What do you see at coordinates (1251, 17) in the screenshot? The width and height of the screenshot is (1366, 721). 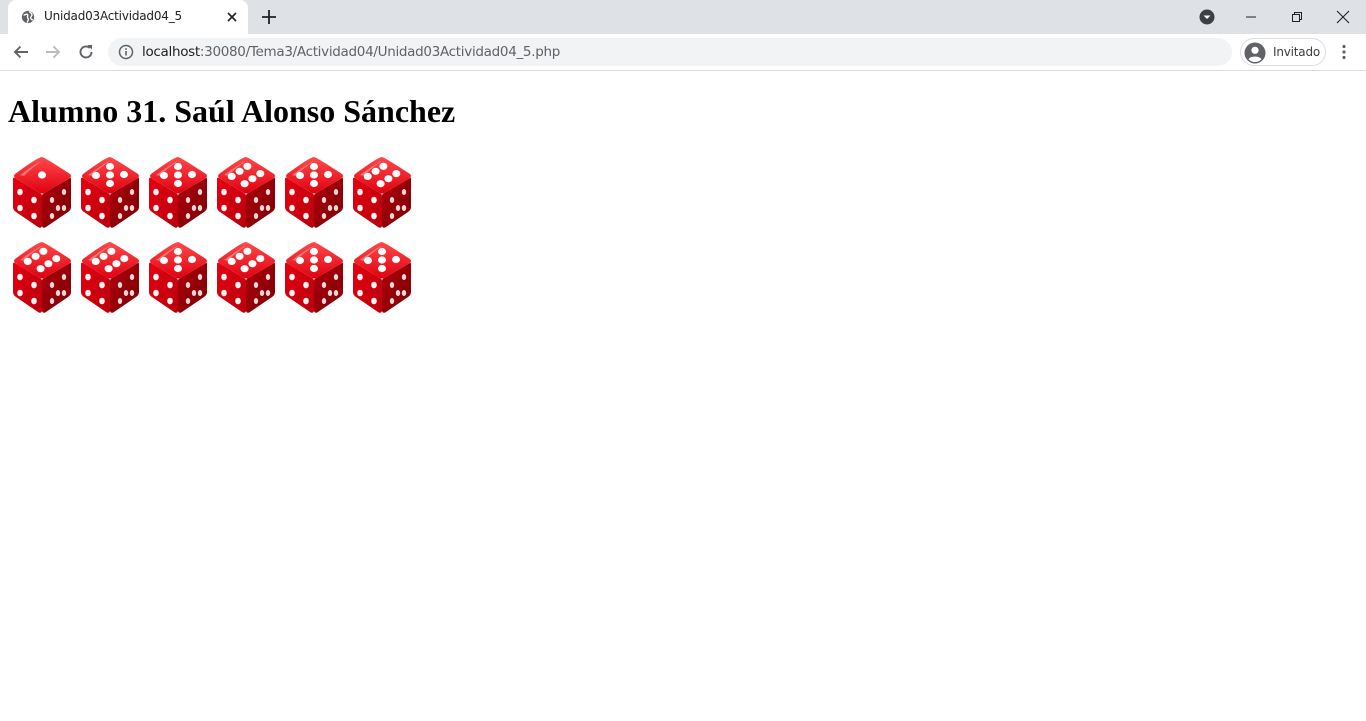 I see `minimize-button` at bounding box center [1251, 17].